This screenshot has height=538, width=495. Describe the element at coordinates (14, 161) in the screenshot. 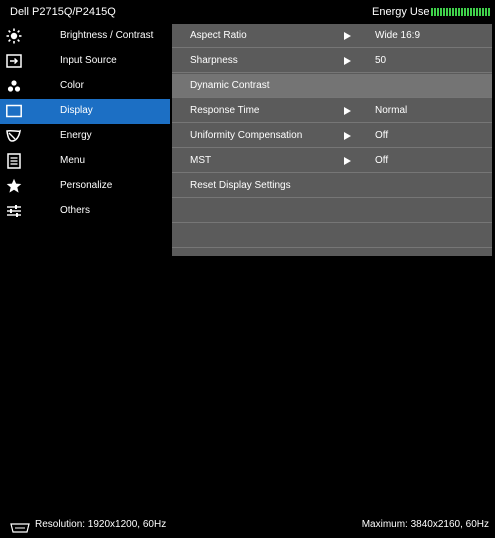

I see `menu-icon` at that location.